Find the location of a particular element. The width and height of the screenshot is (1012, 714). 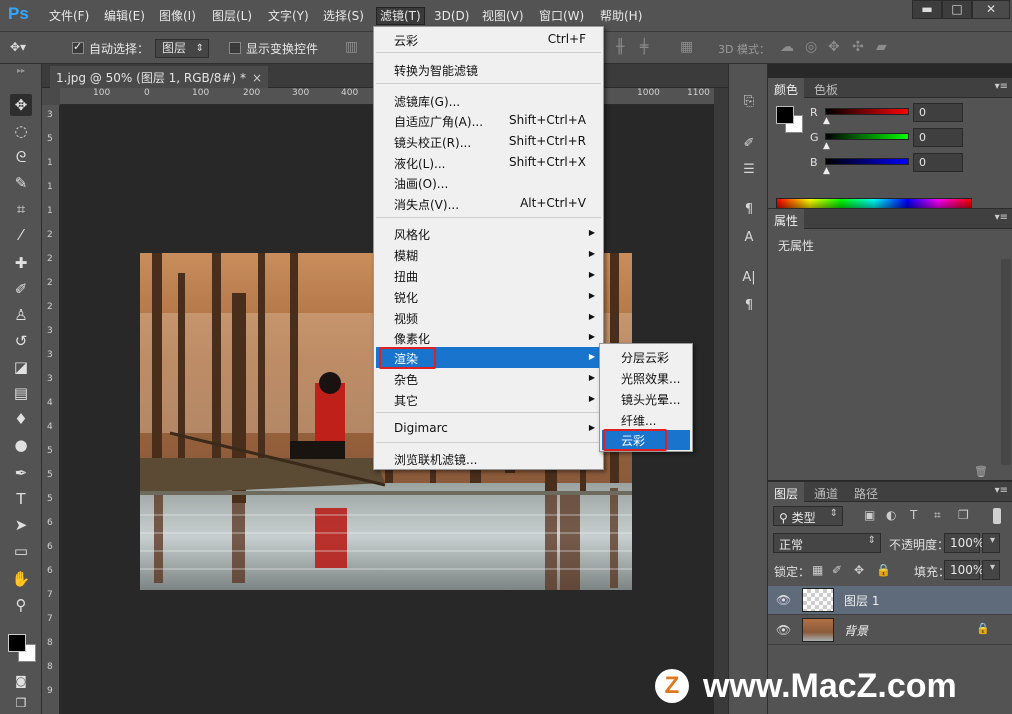

menu-layer: 图层(L) is located at coordinates (232, 17).